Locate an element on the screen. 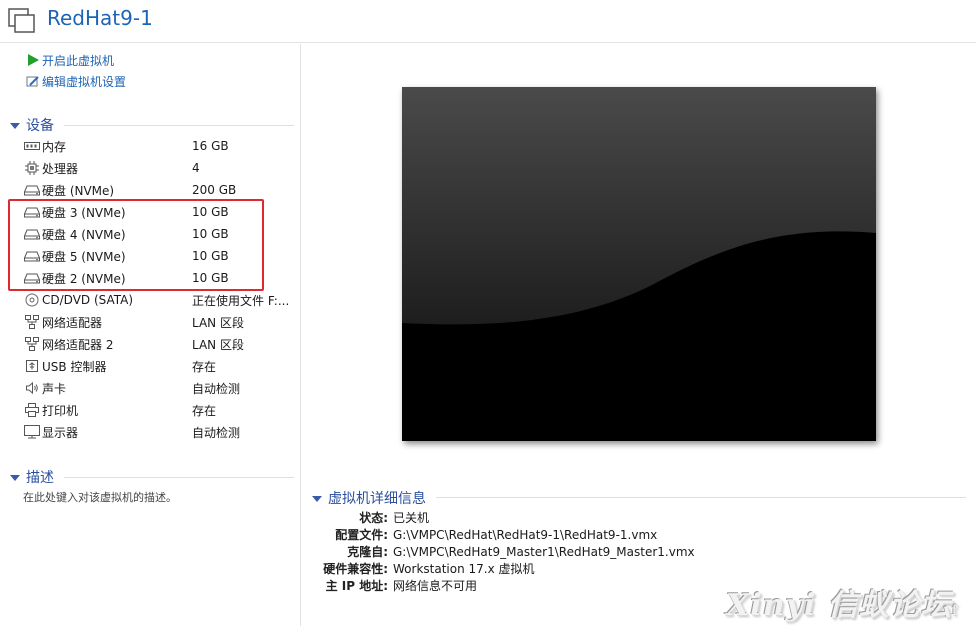 The height and width of the screenshot is (626, 976). power-on-label: 开启此虚拟机 is located at coordinates (78, 60).